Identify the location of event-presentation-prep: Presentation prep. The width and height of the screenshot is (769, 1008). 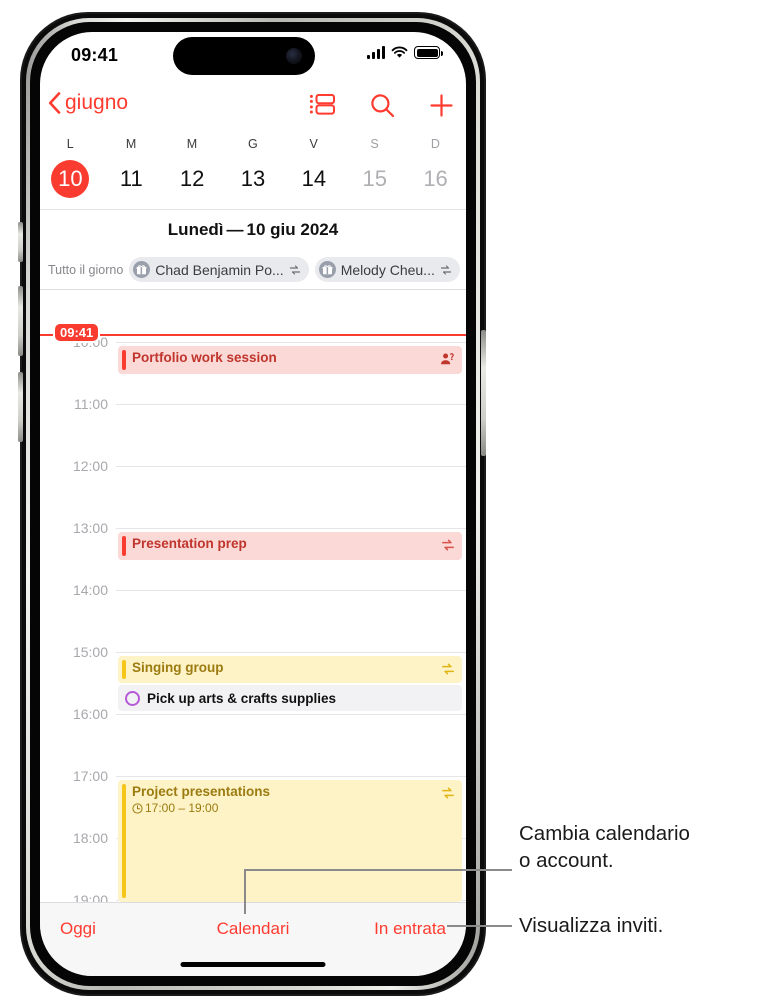
(290, 546).